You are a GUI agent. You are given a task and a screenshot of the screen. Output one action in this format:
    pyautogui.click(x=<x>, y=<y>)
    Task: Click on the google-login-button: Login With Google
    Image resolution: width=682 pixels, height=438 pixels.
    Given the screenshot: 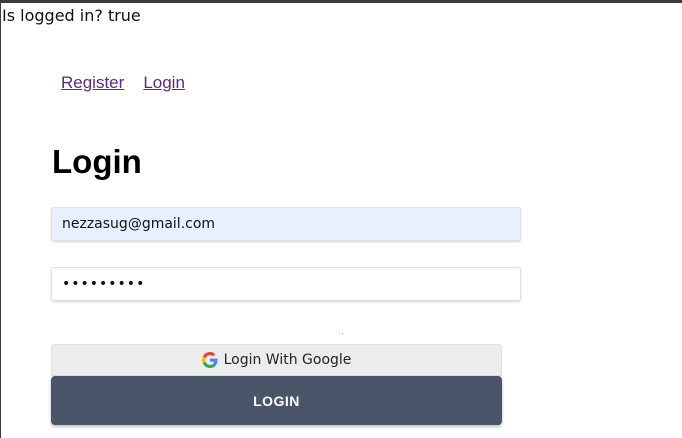 What is the action you would take?
    pyautogui.click(x=276, y=360)
    